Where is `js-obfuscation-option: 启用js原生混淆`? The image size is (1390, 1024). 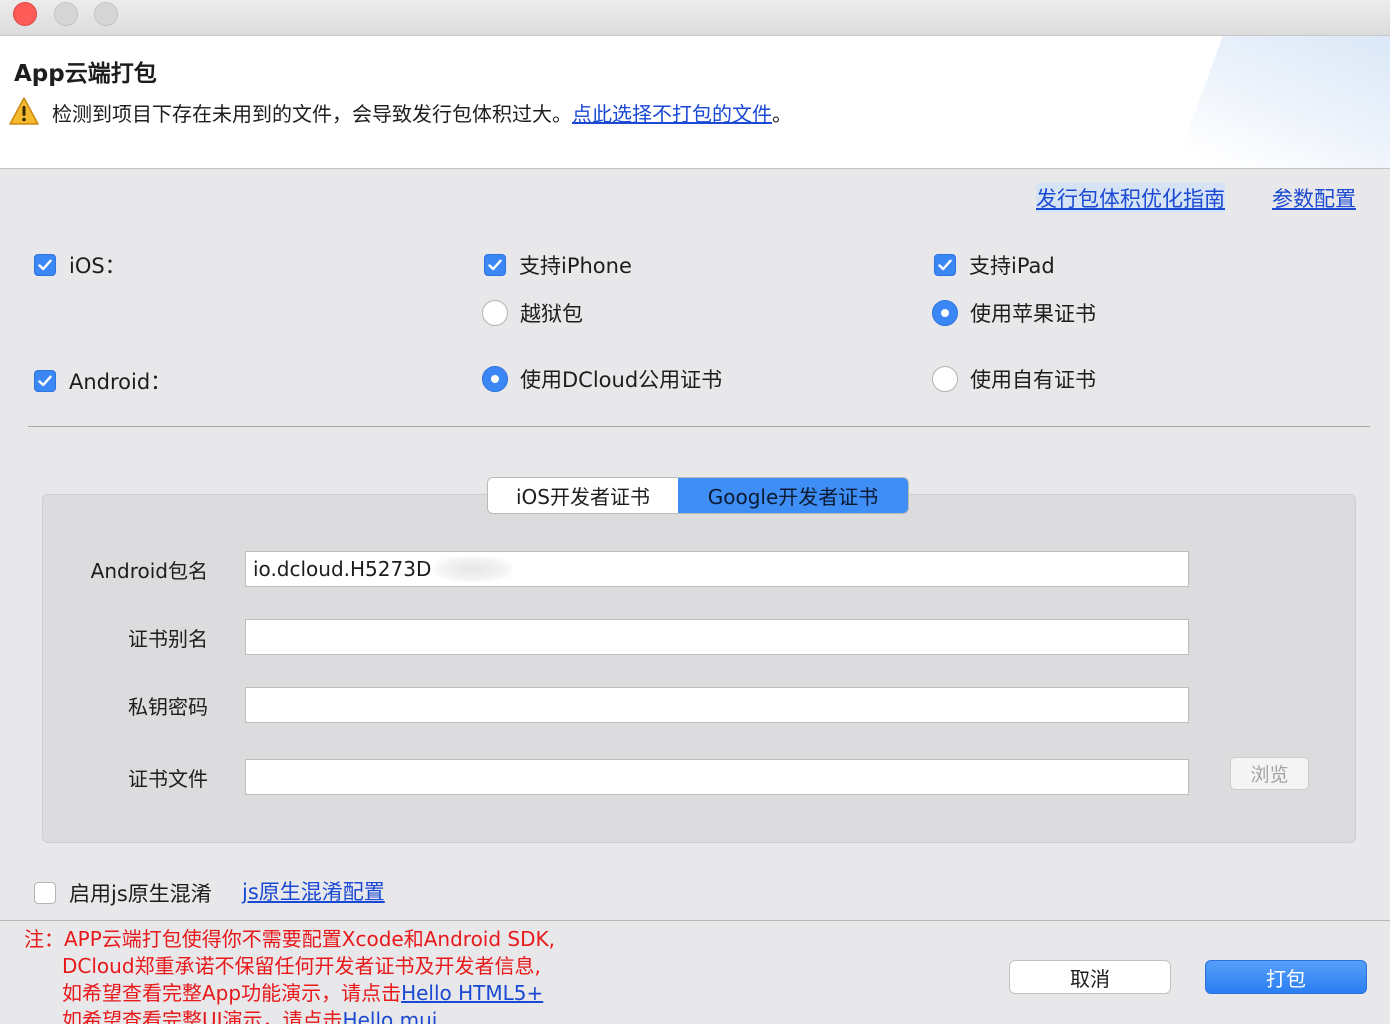
js-obfuscation-option: 启用js原生混淆 is located at coordinates (123, 893).